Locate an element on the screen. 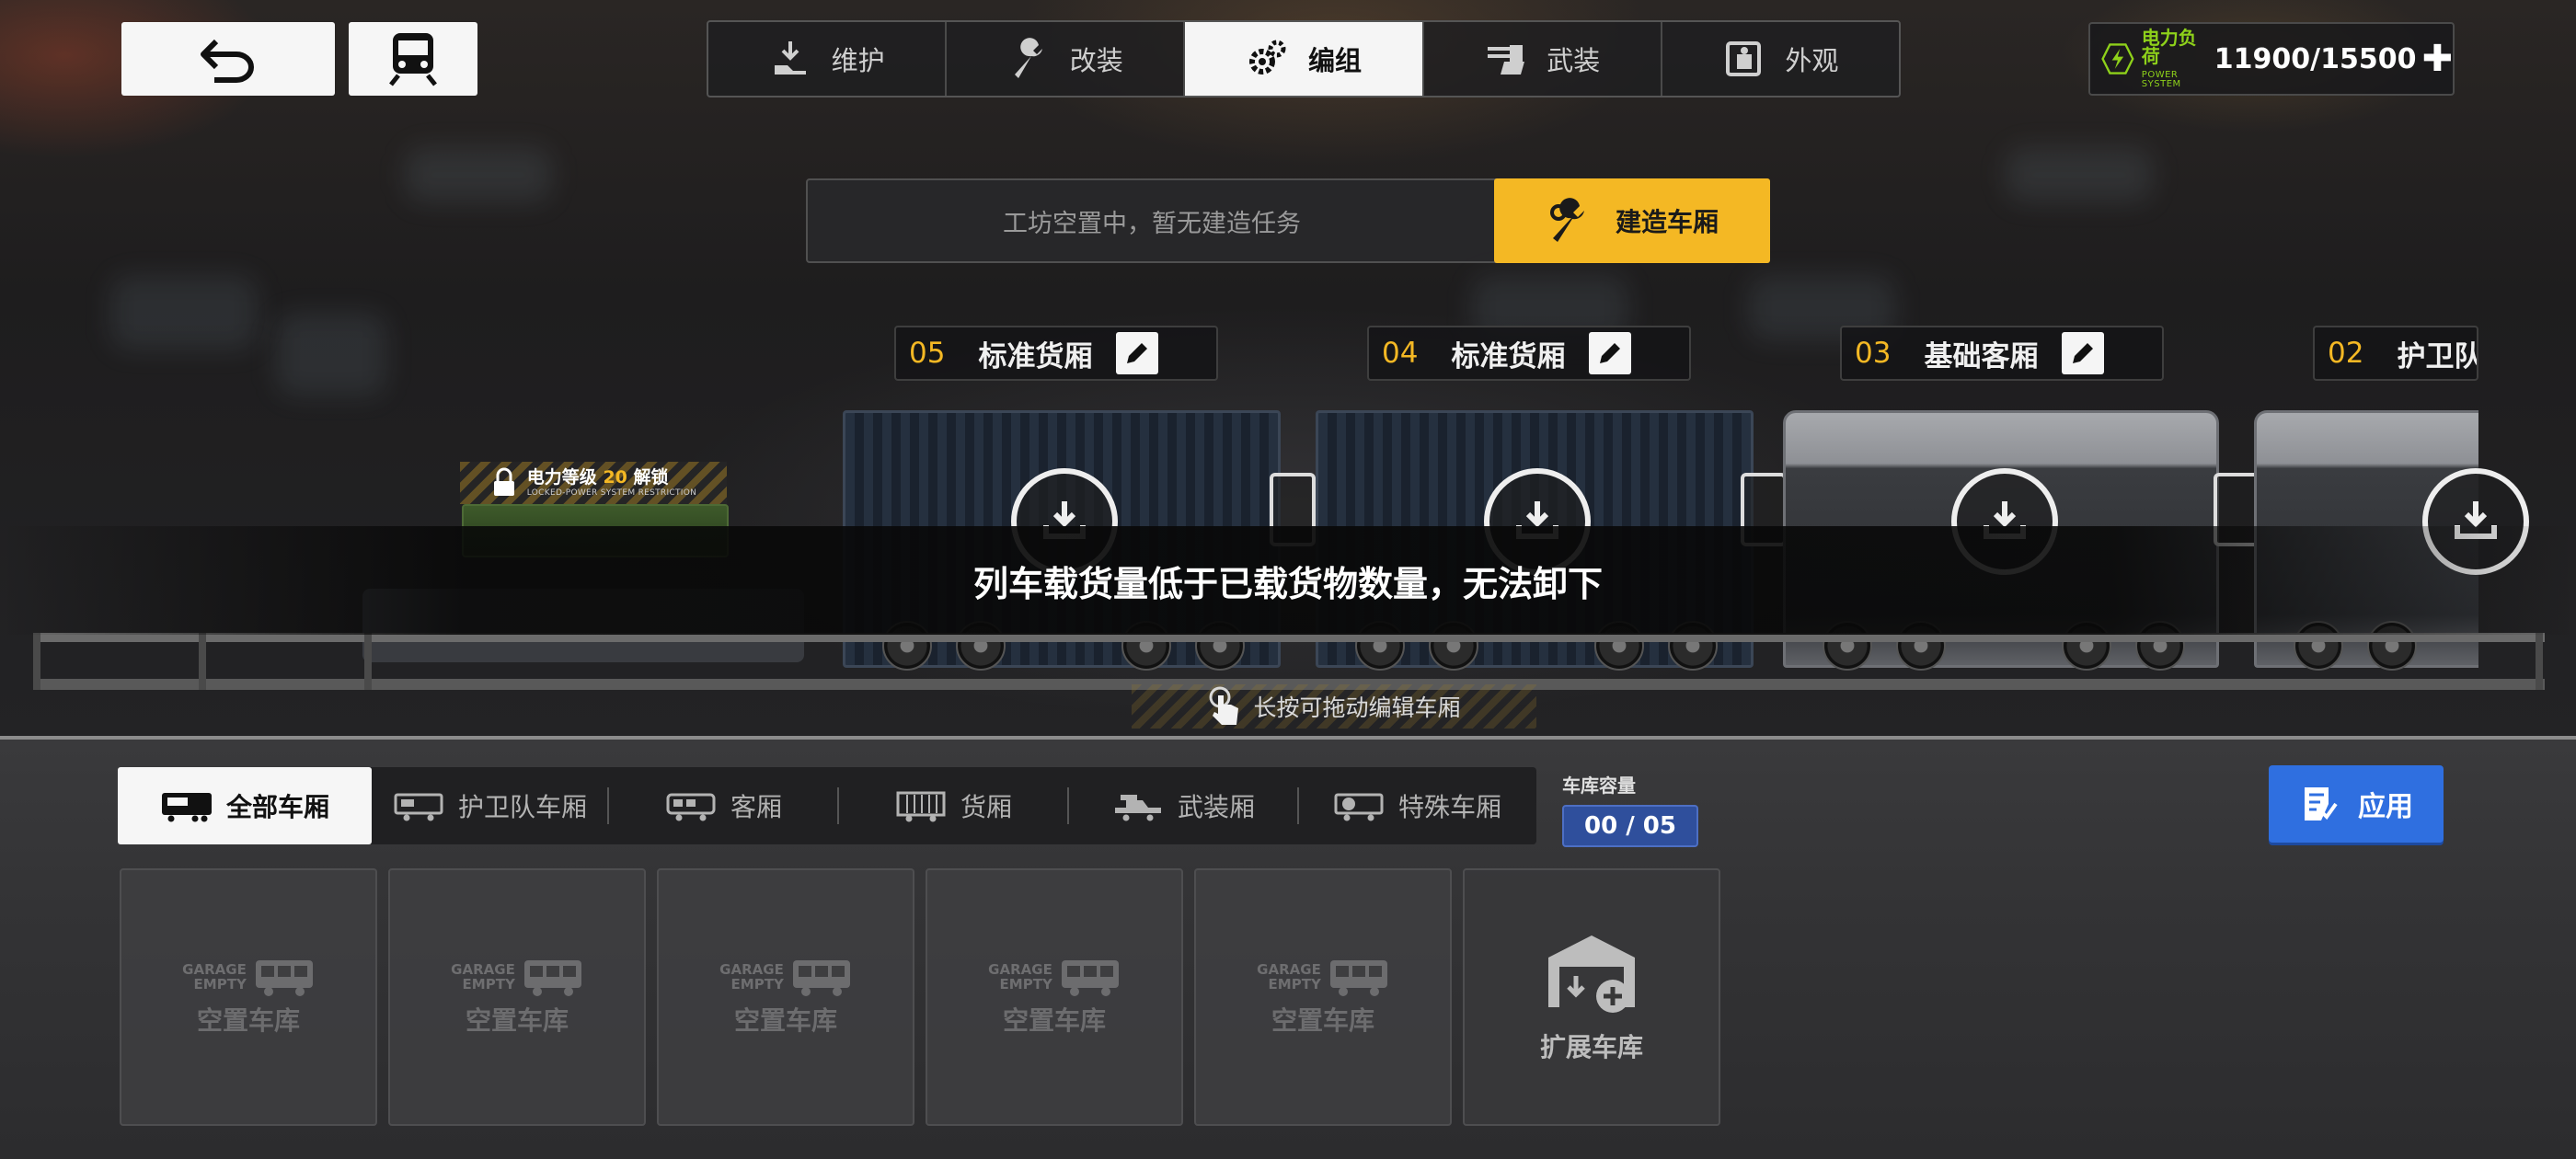 This screenshot has height=1159, width=2576. car-label-05: 05 标准货厢 is located at coordinates (1056, 353).